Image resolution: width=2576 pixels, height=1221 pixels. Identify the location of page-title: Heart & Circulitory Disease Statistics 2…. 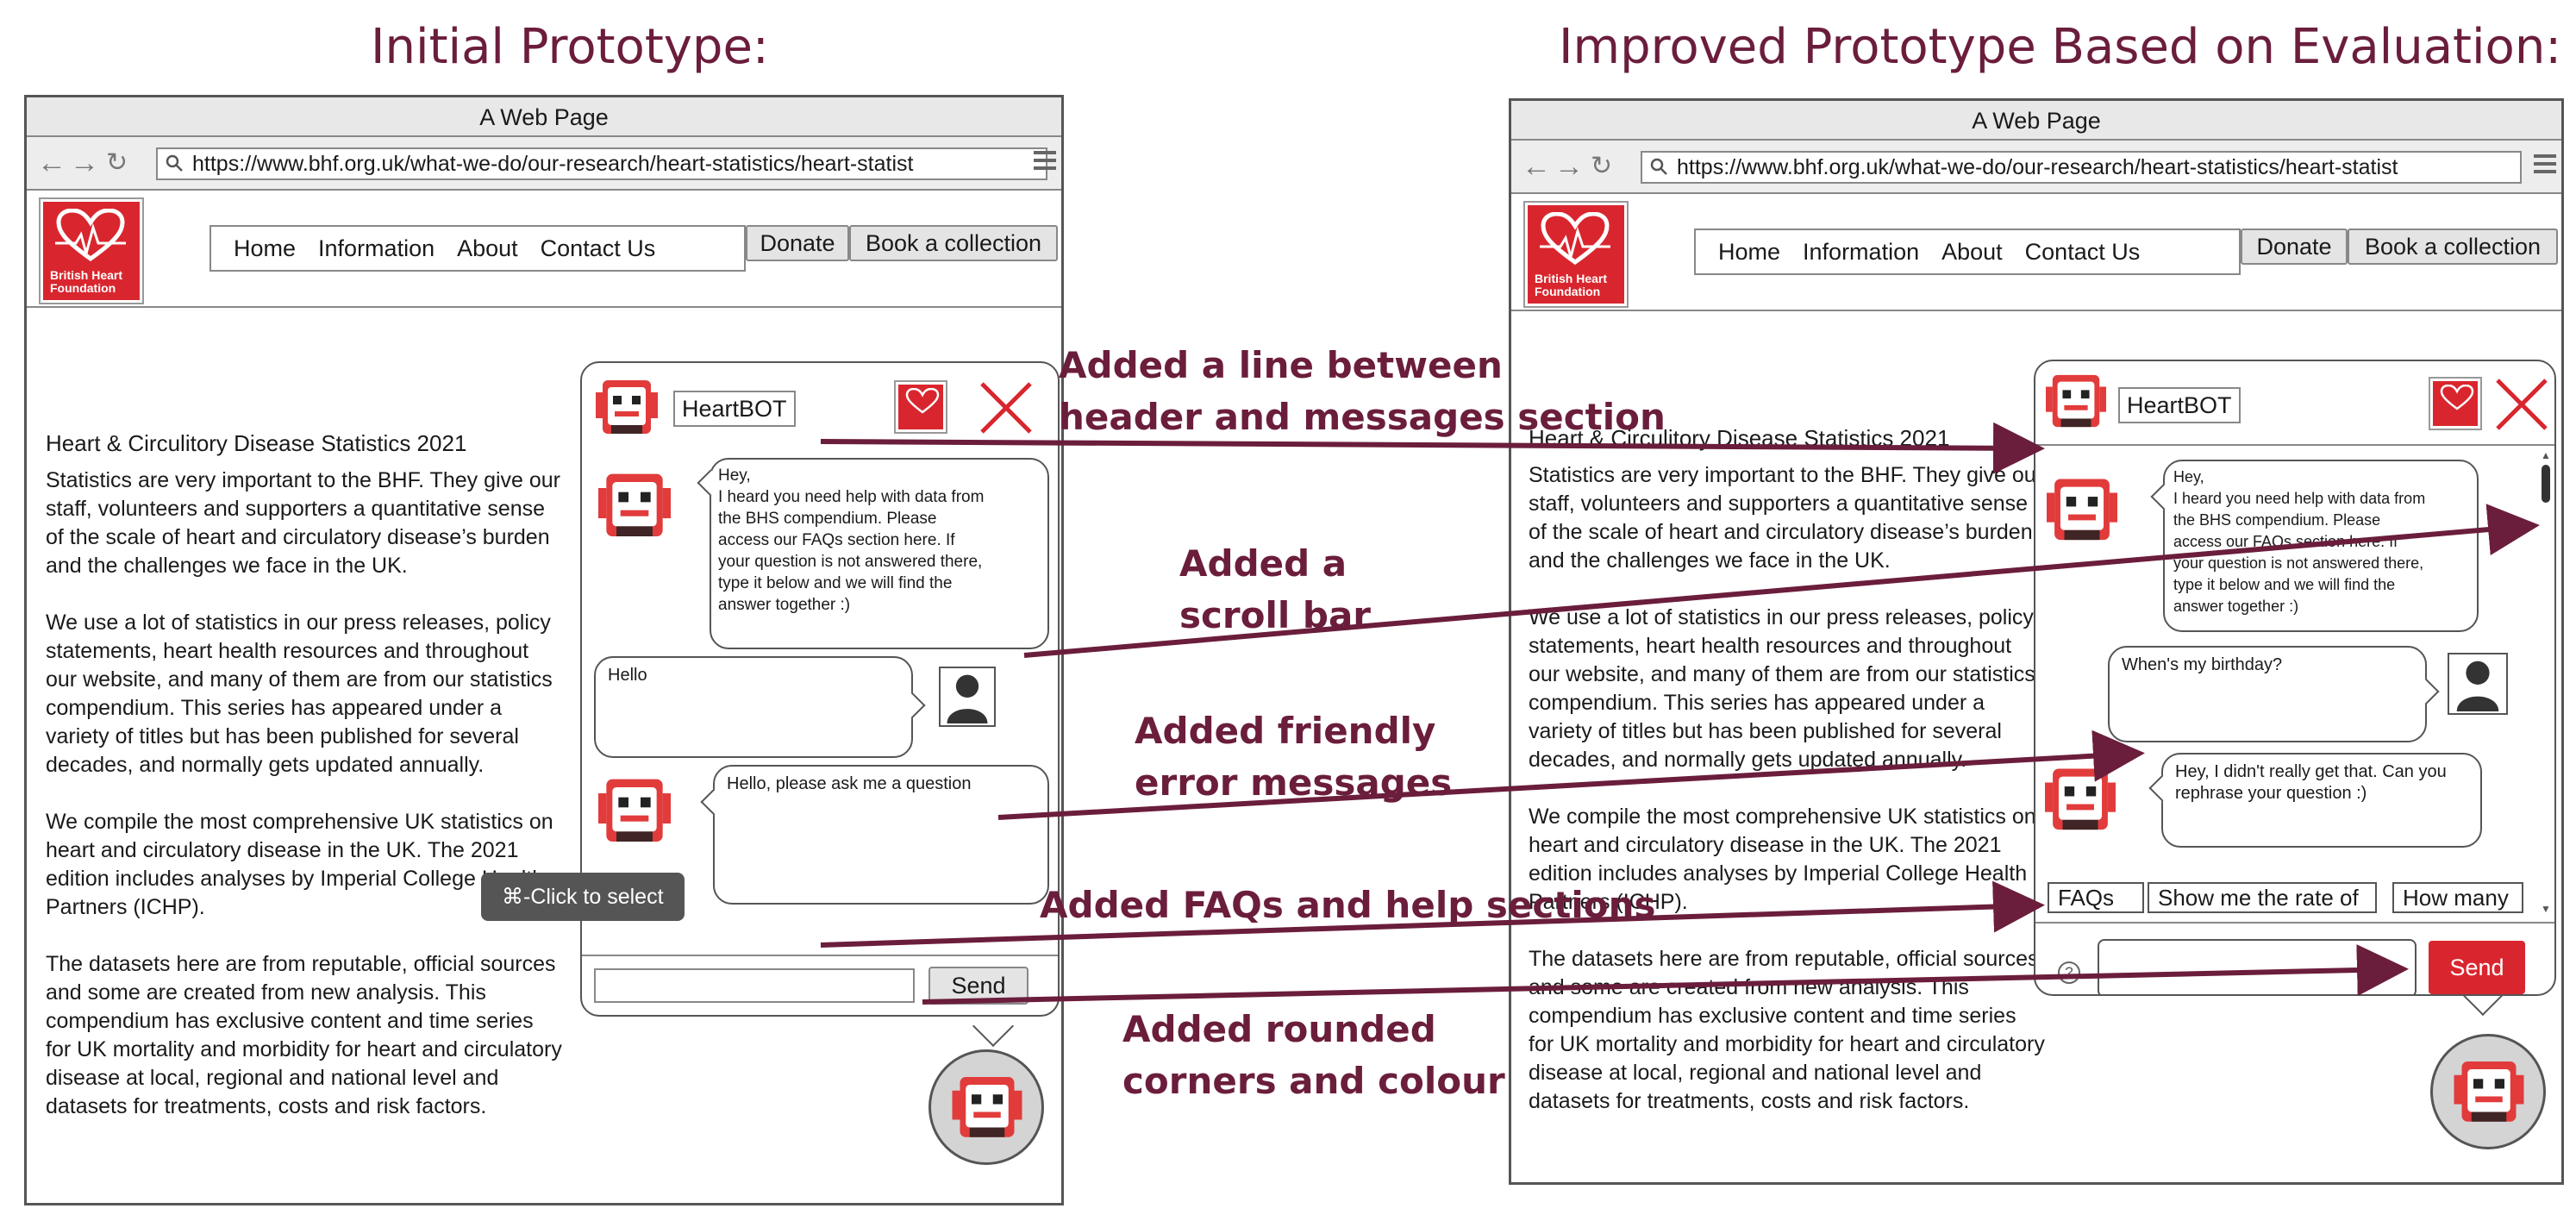
(256, 443).